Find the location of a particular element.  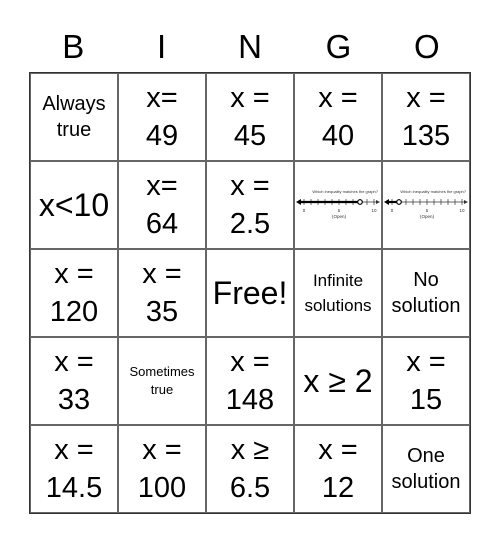

bingo-cell: x = 40 is located at coordinates (338, 117).